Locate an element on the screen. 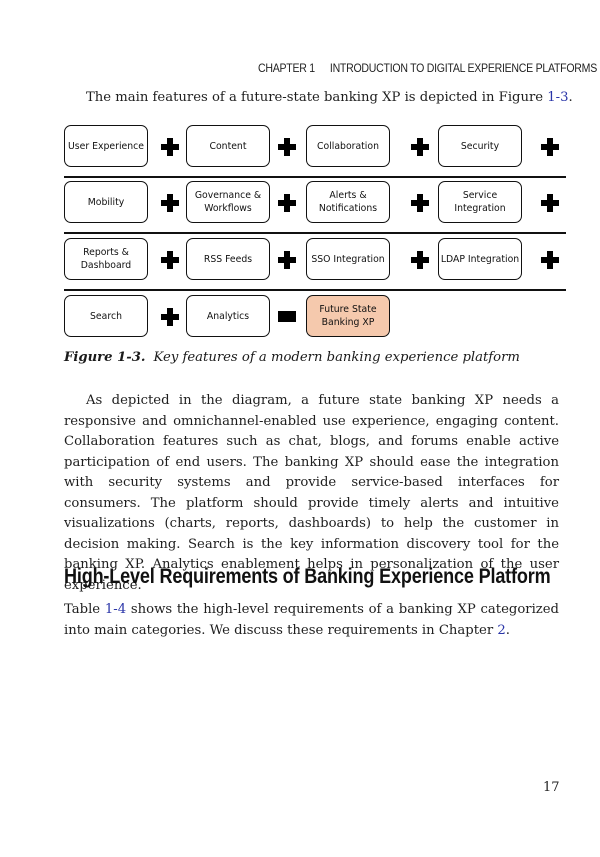  feature-box: User Experience is located at coordinates (106, 146).